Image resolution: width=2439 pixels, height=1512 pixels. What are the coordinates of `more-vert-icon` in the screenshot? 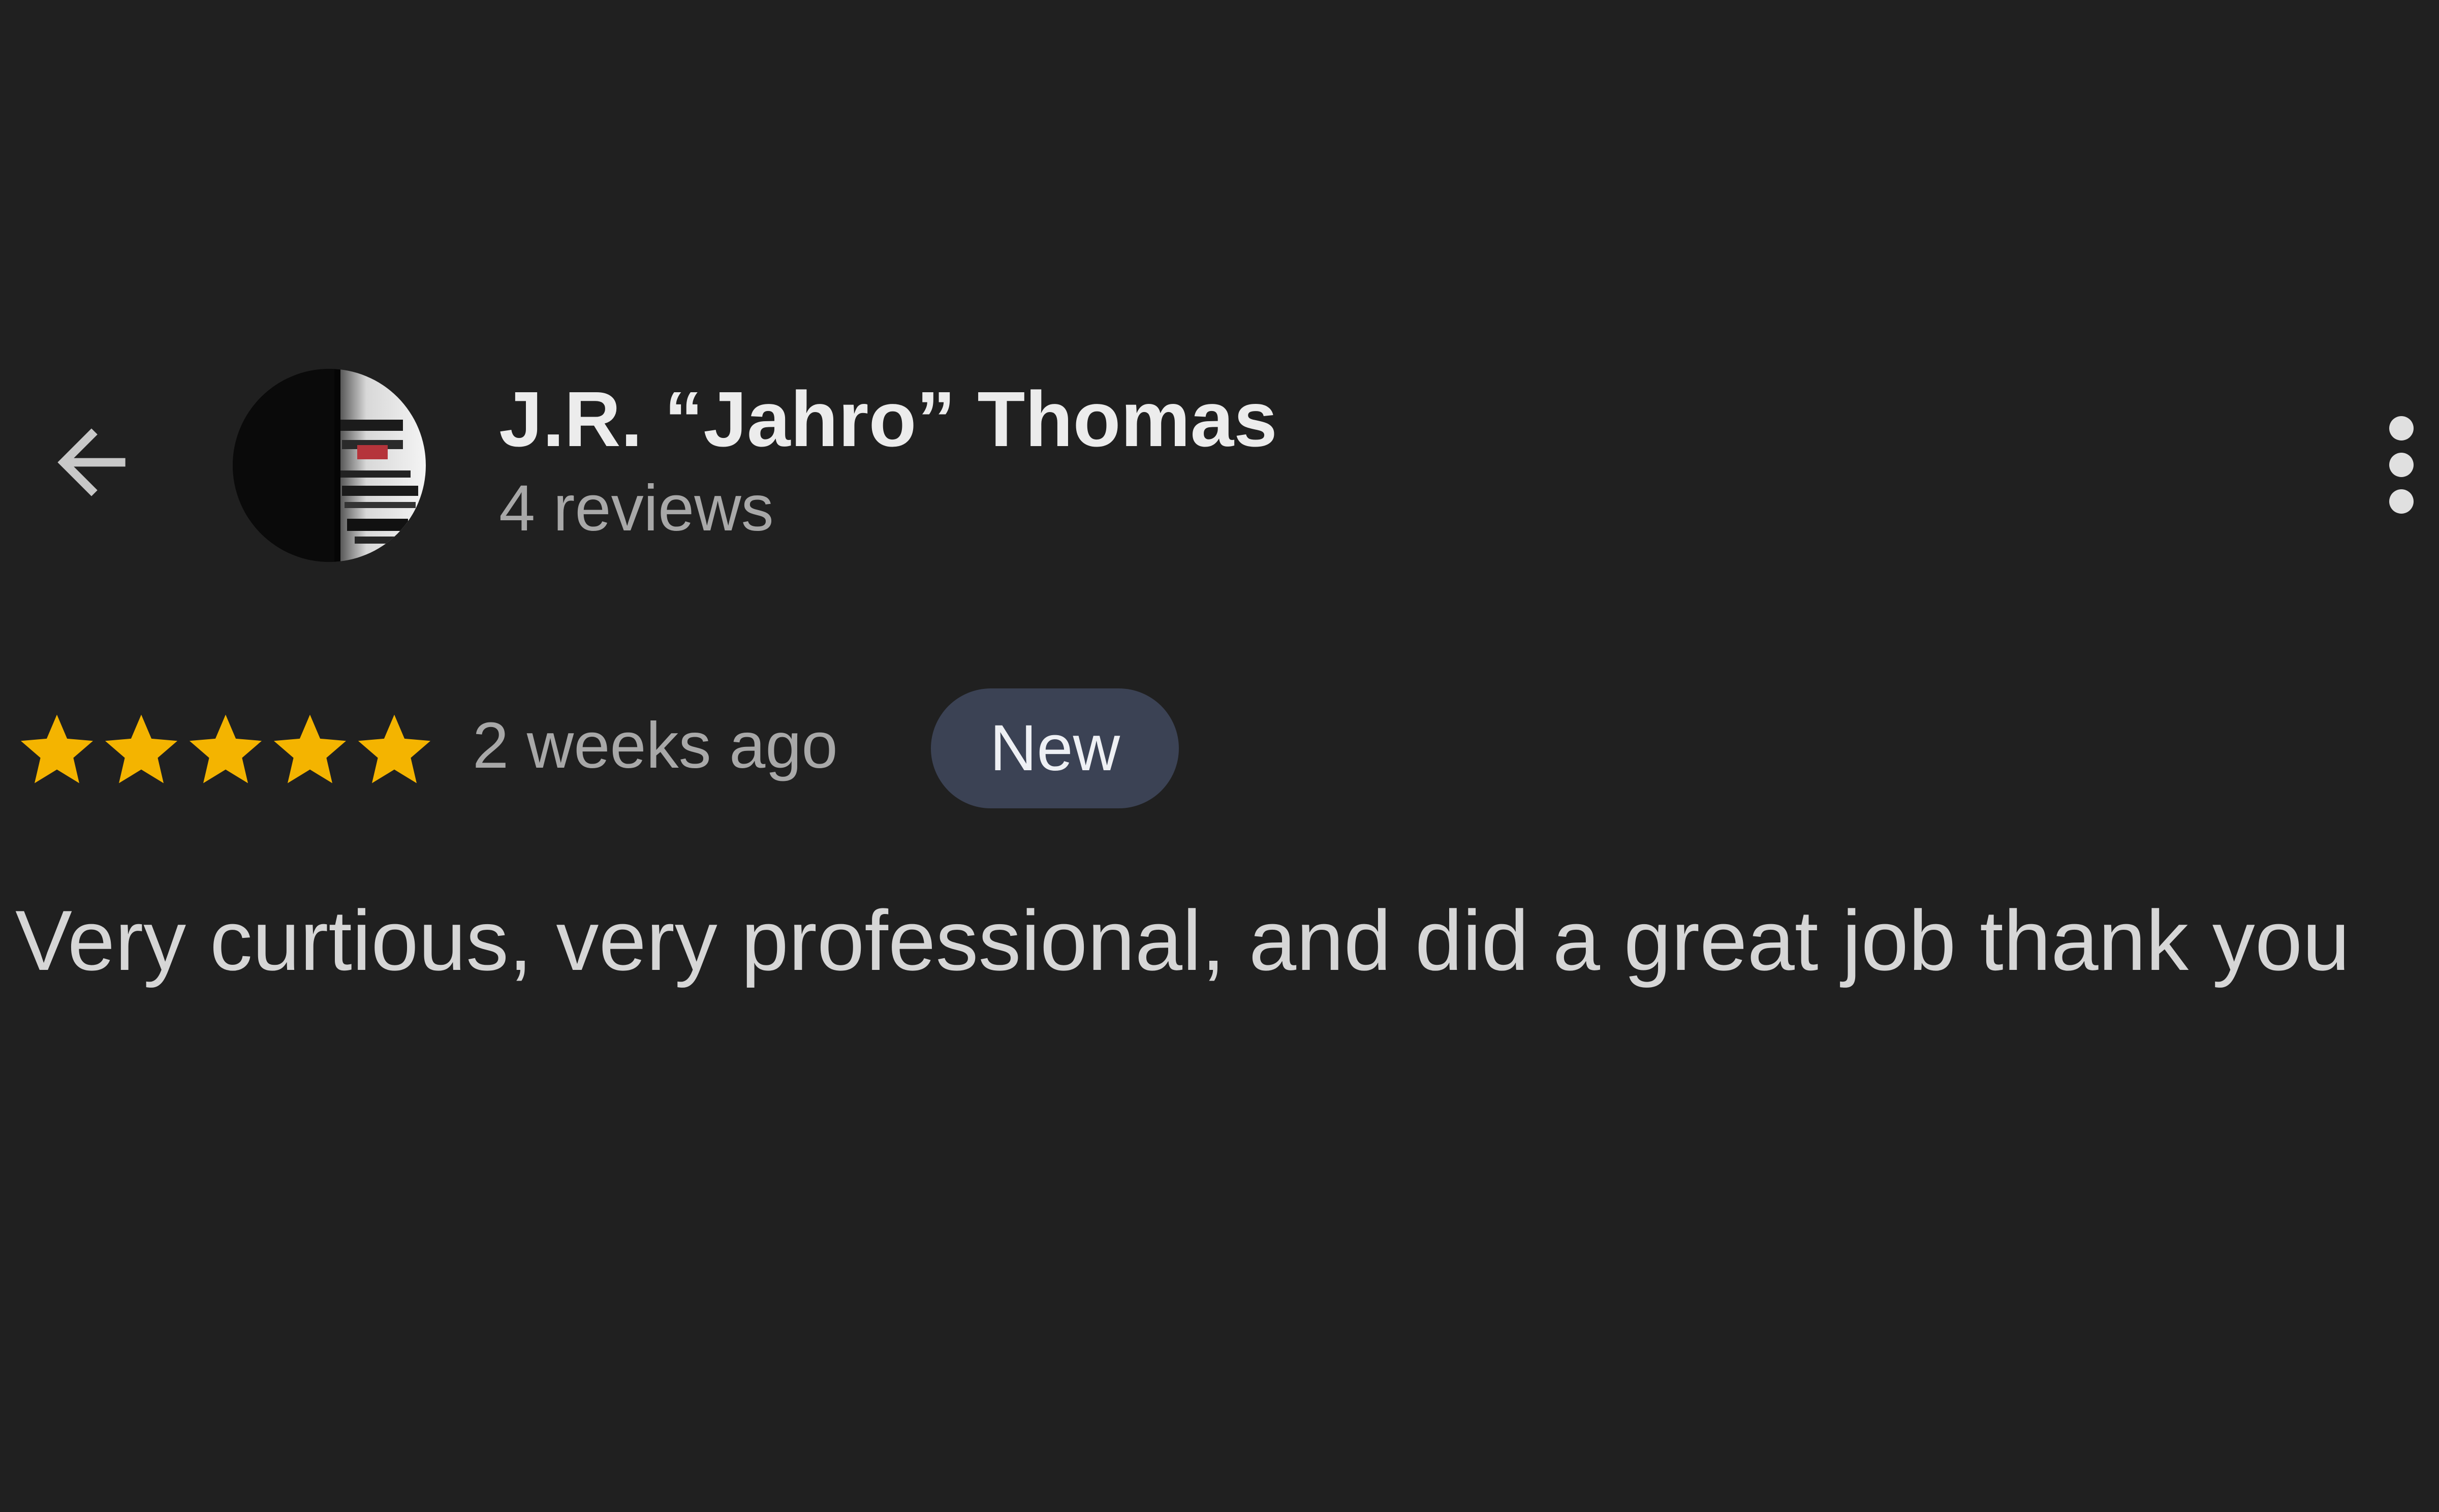 It's located at (2401, 465).